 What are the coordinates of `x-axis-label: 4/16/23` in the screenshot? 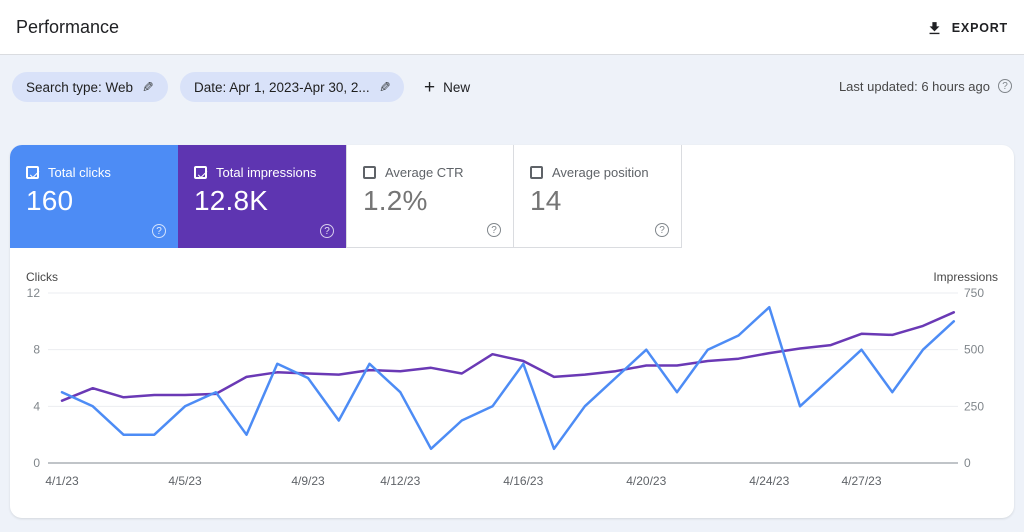 It's located at (523, 481).